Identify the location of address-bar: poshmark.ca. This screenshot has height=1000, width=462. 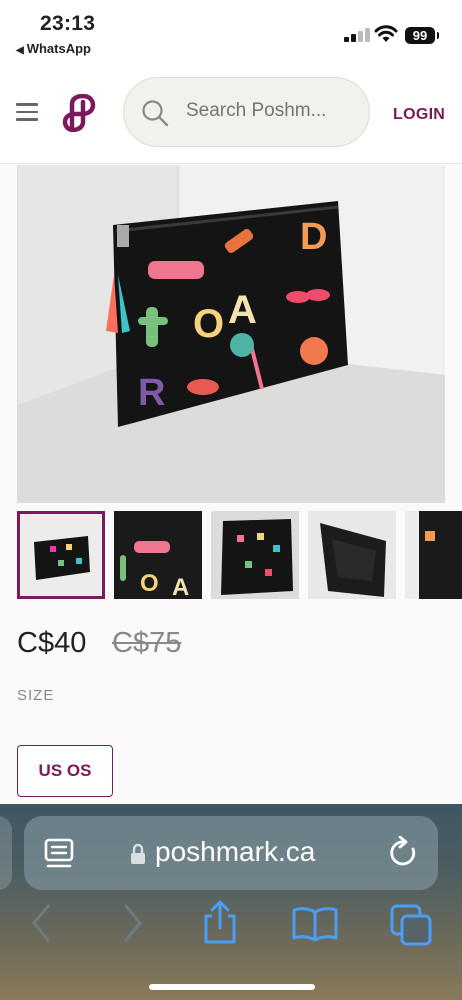
(231, 853).